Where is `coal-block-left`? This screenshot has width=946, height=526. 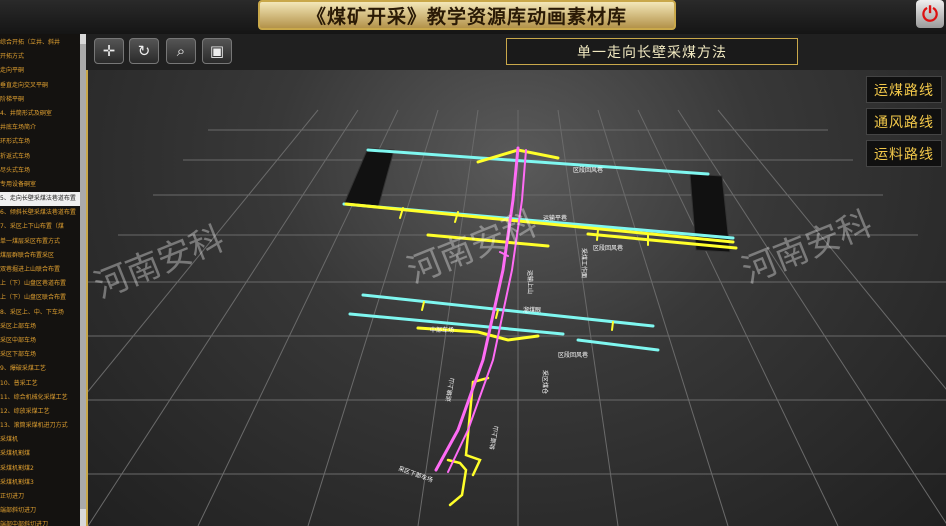 coal-block-left is located at coordinates (369, 178).